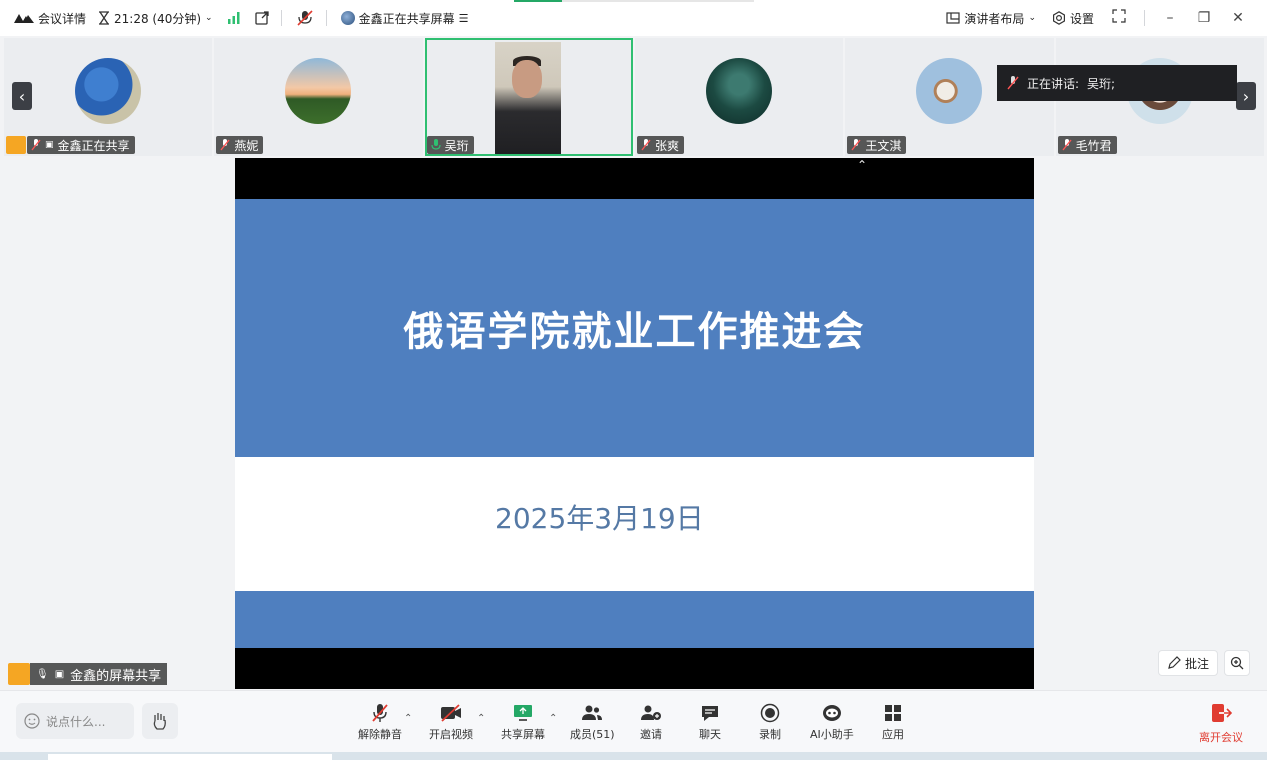 This screenshot has height=760, width=1267. What do you see at coordinates (62, 18) in the screenshot?
I see `meeting-details-label: 会议详情` at bounding box center [62, 18].